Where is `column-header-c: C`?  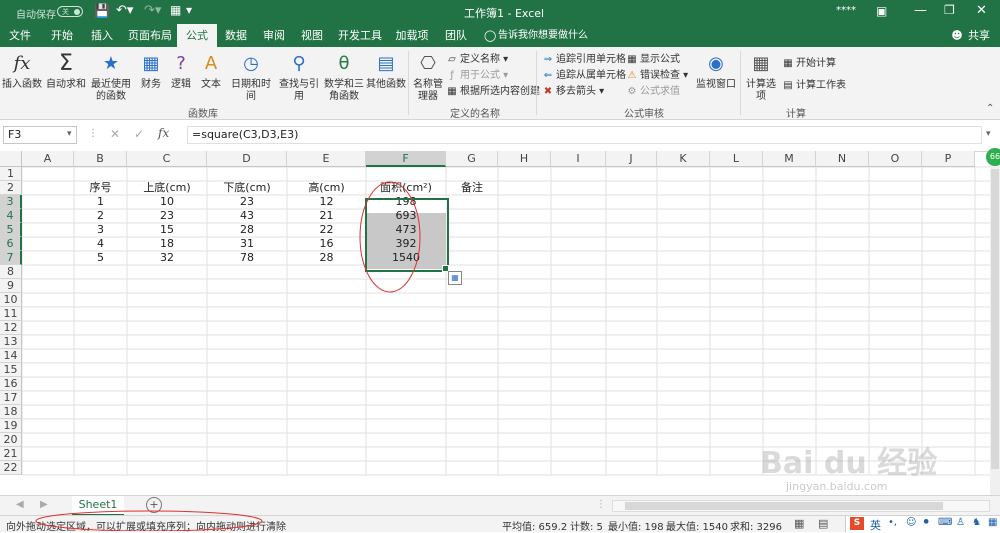 column-header-c: C is located at coordinates (167, 159).